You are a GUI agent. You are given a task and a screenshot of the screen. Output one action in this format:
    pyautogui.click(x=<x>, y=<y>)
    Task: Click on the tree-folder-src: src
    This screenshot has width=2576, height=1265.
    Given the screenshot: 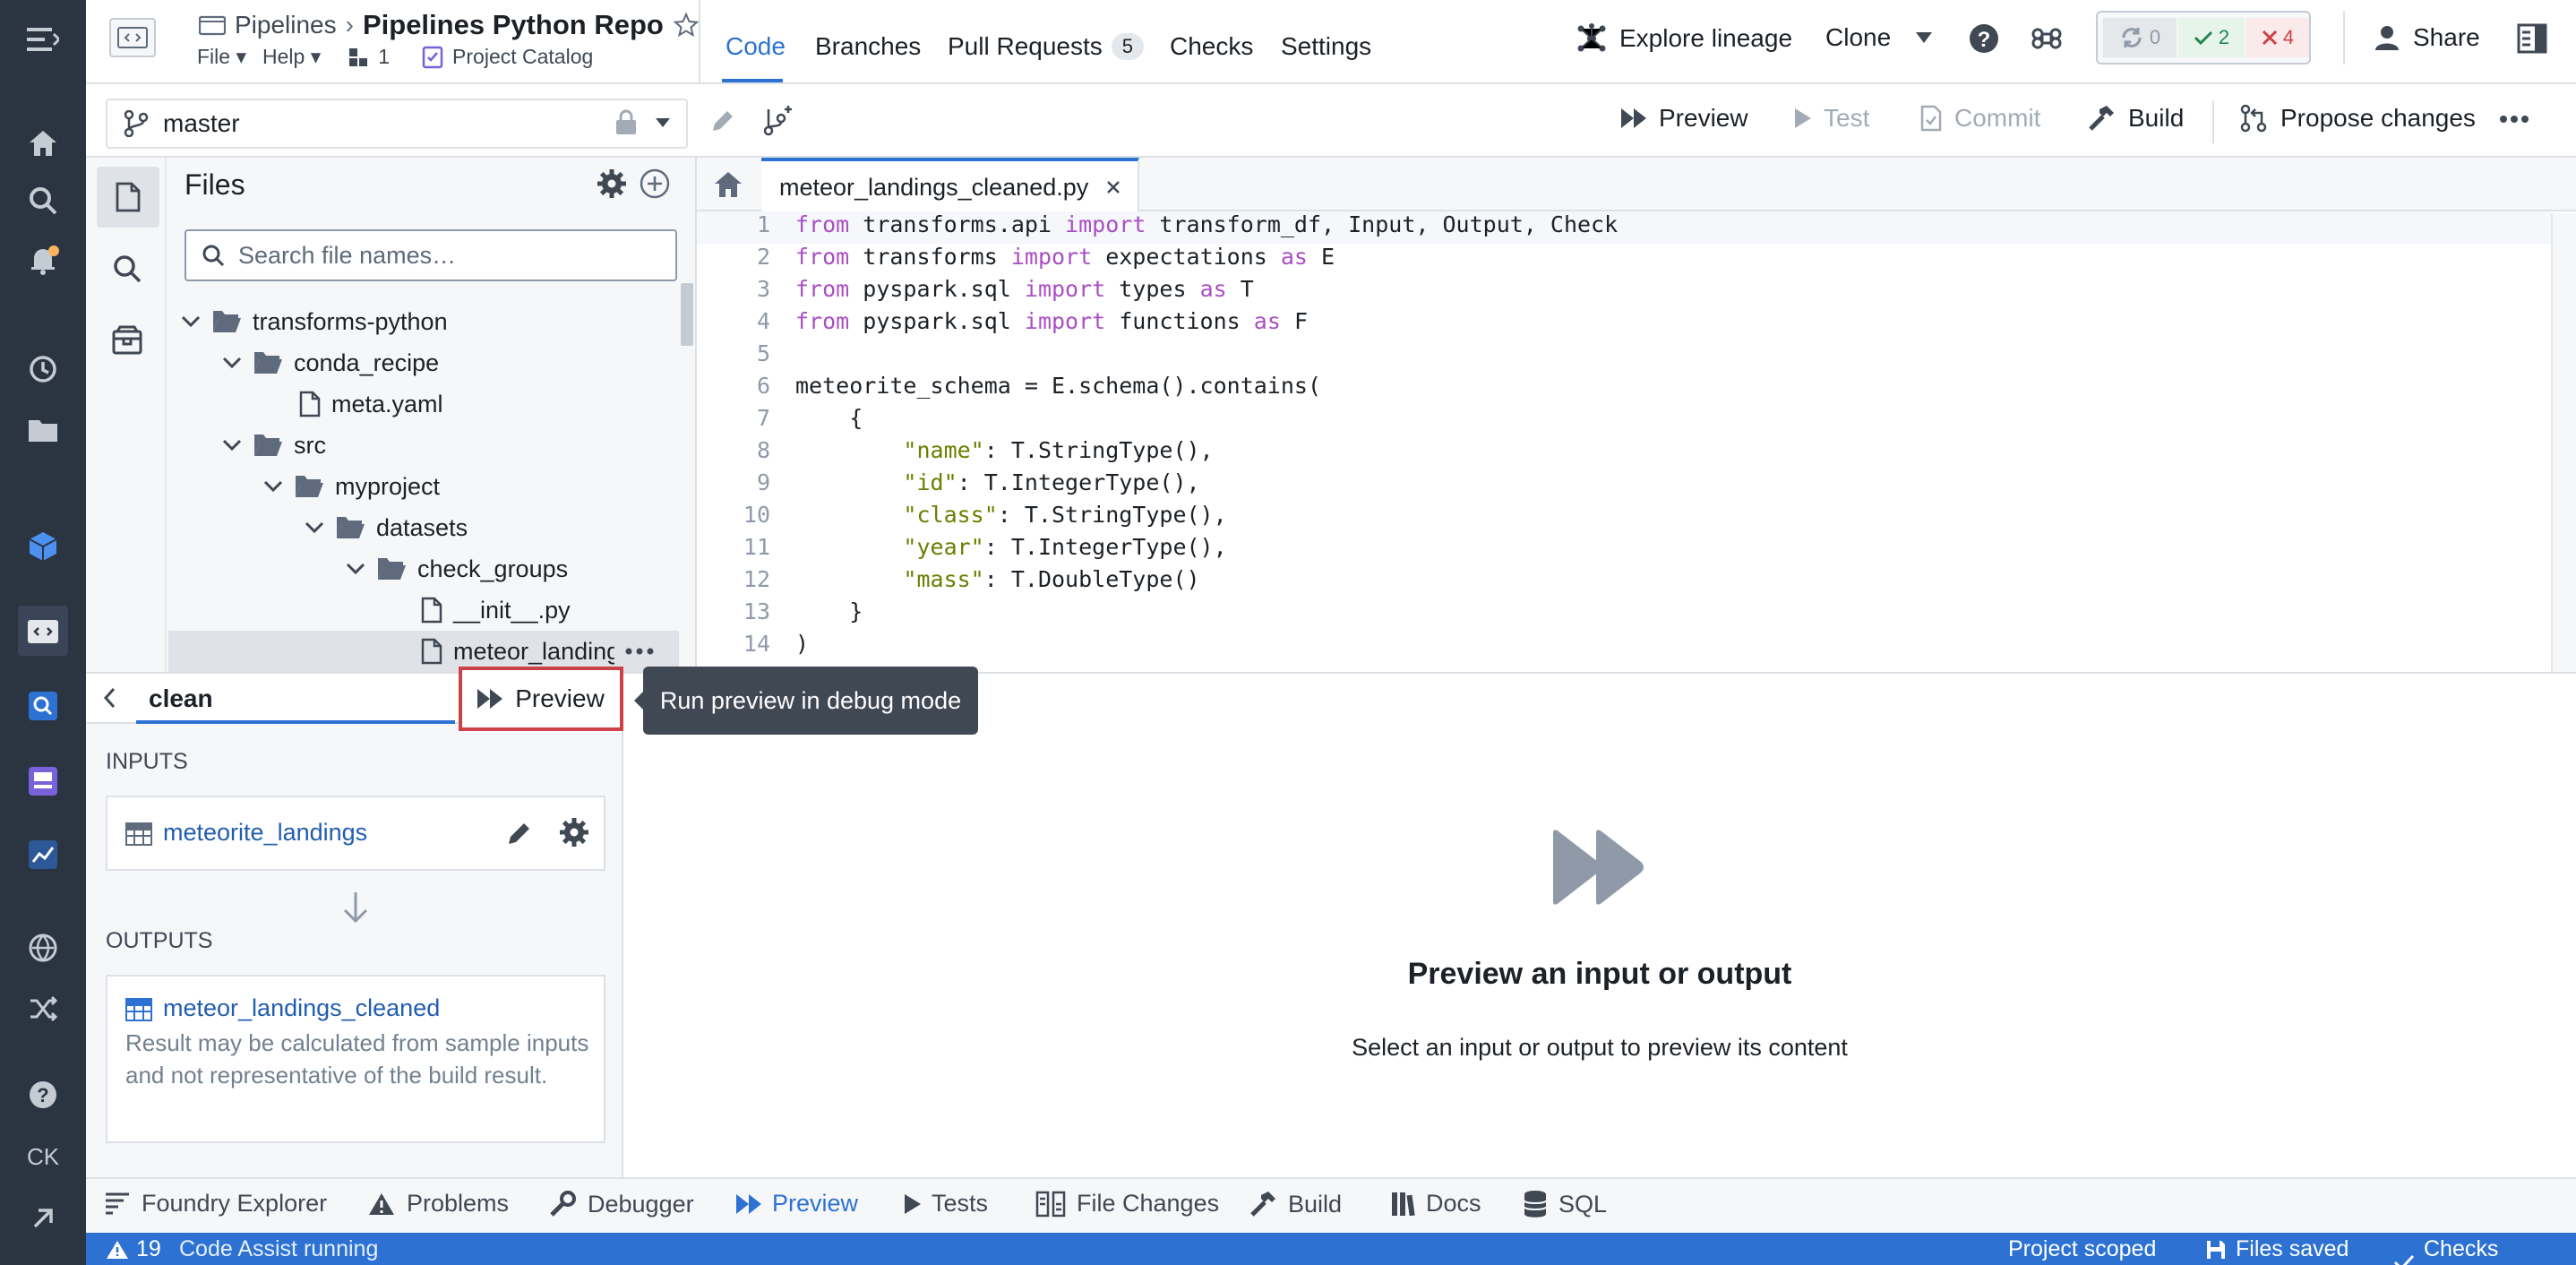 What is the action you would take?
    pyautogui.click(x=274, y=445)
    